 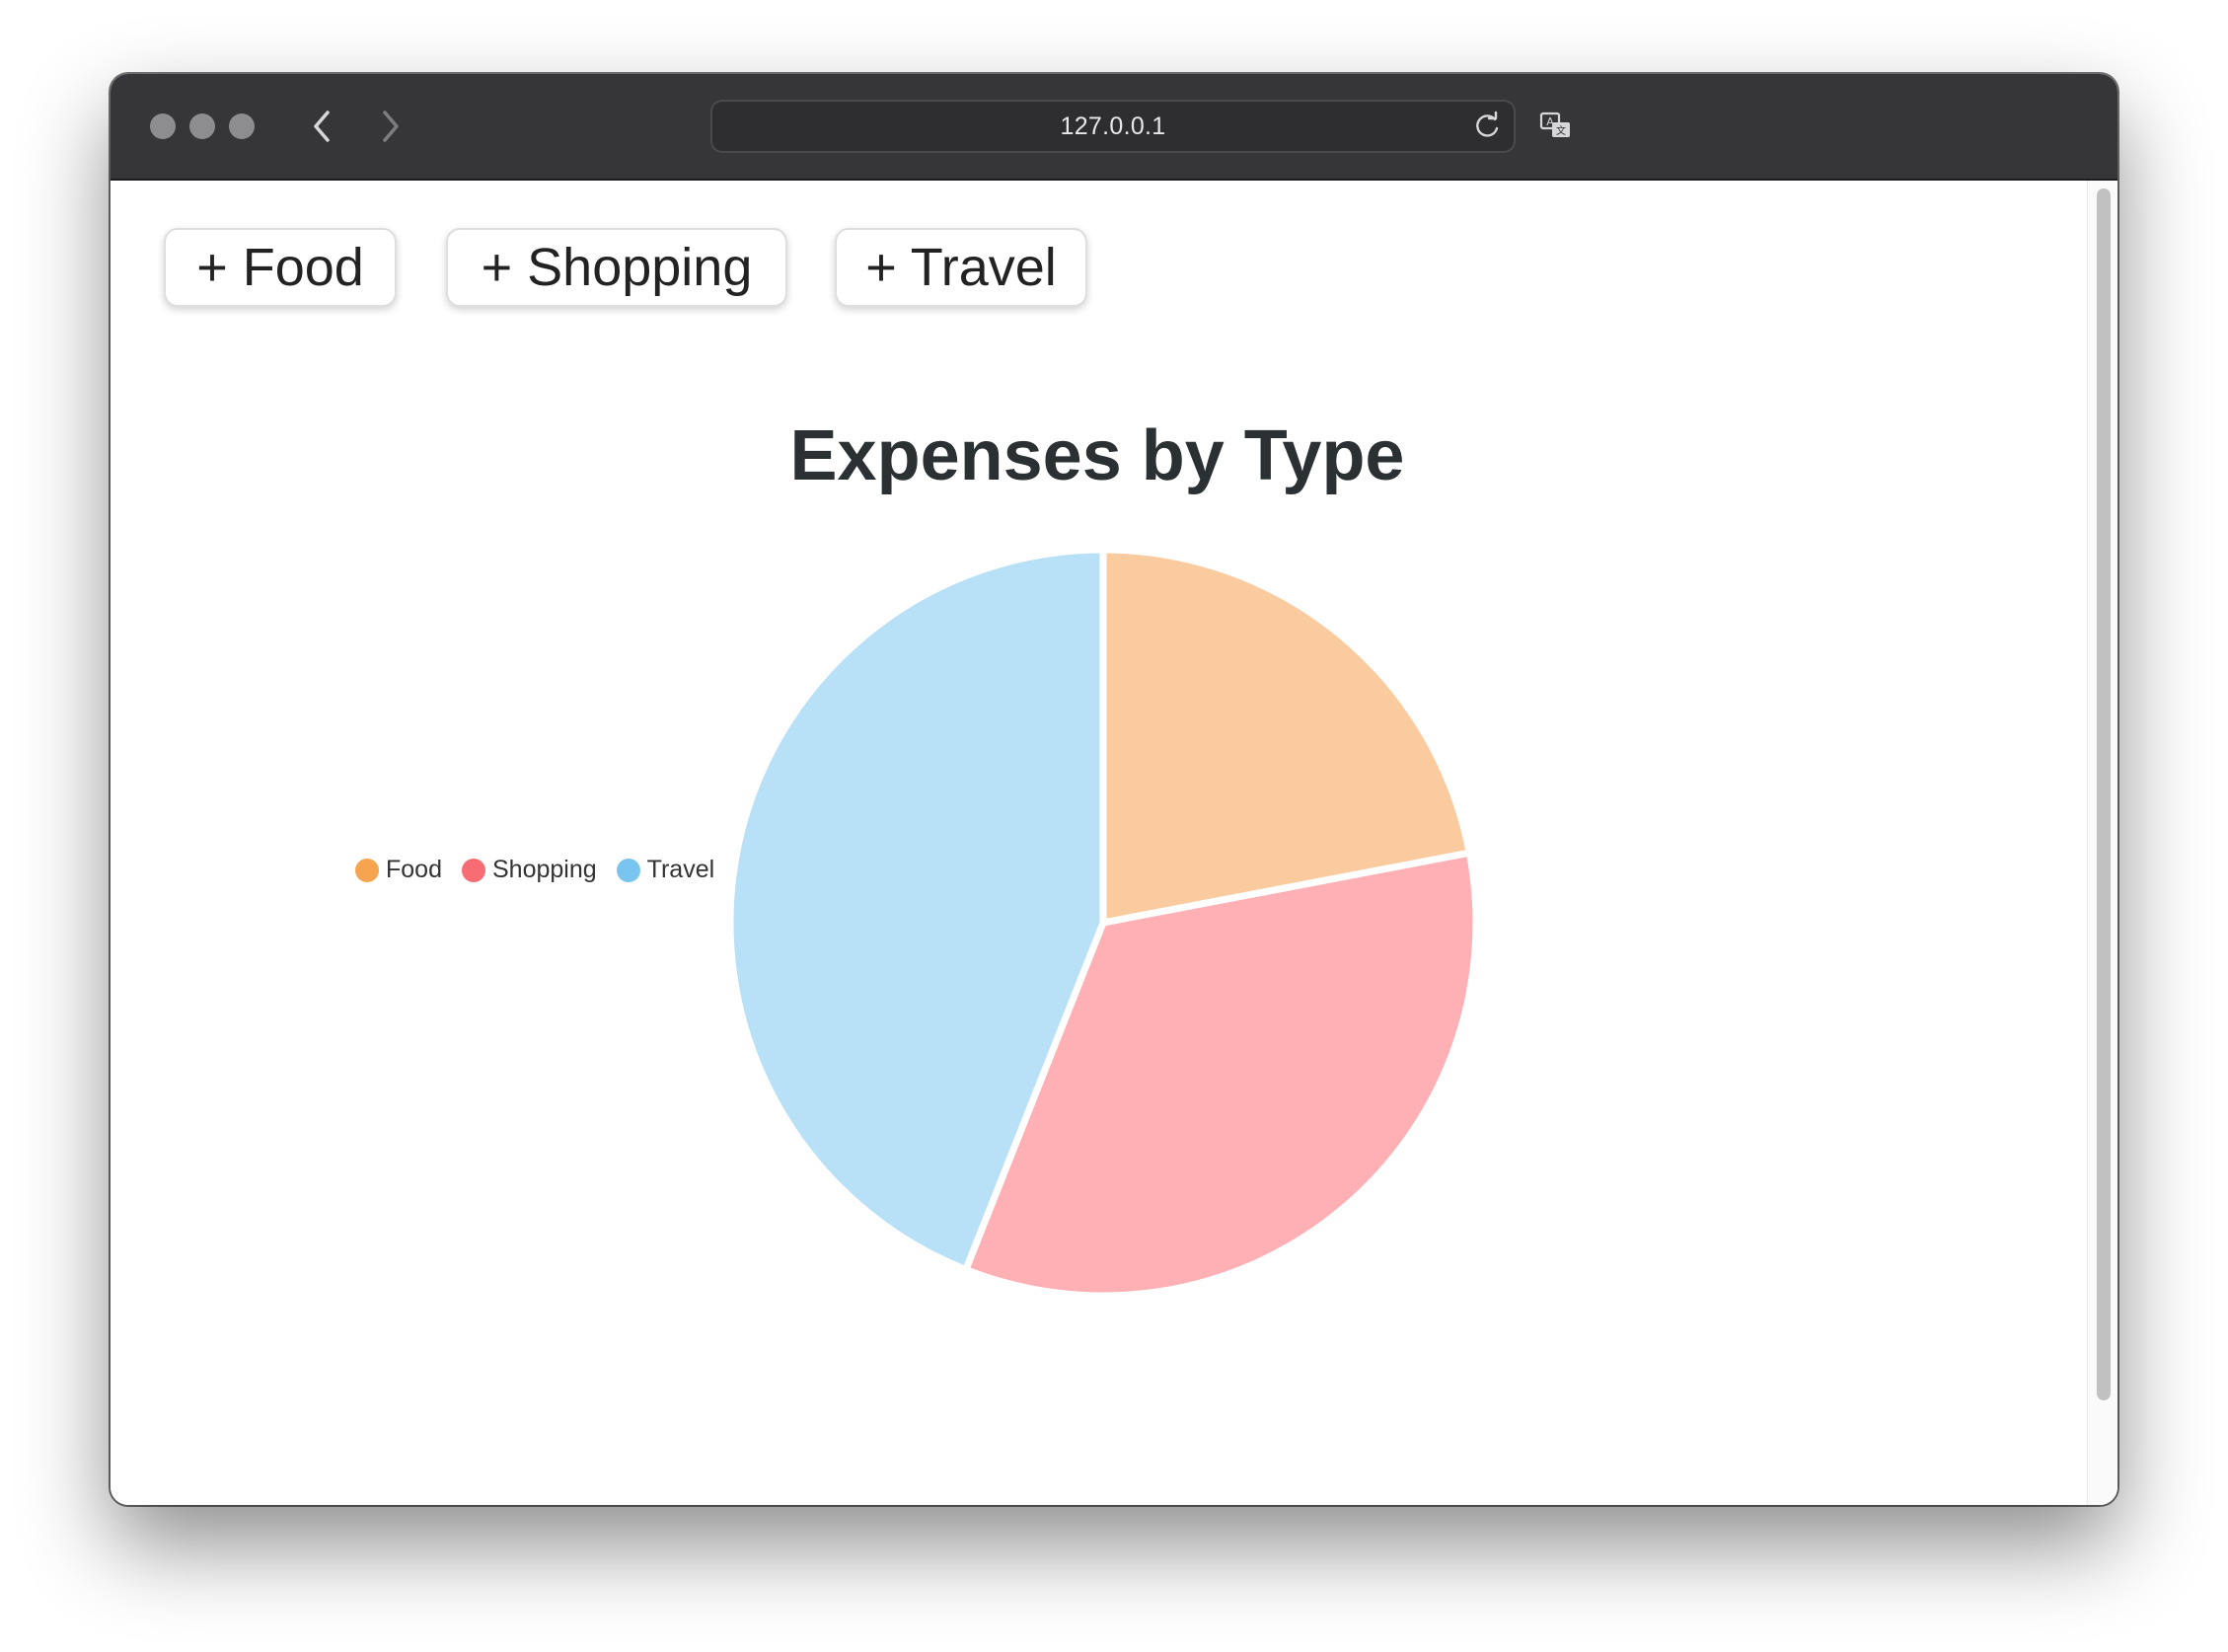 I want to click on address-text: 127.0.0.1, so click(x=1113, y=126).